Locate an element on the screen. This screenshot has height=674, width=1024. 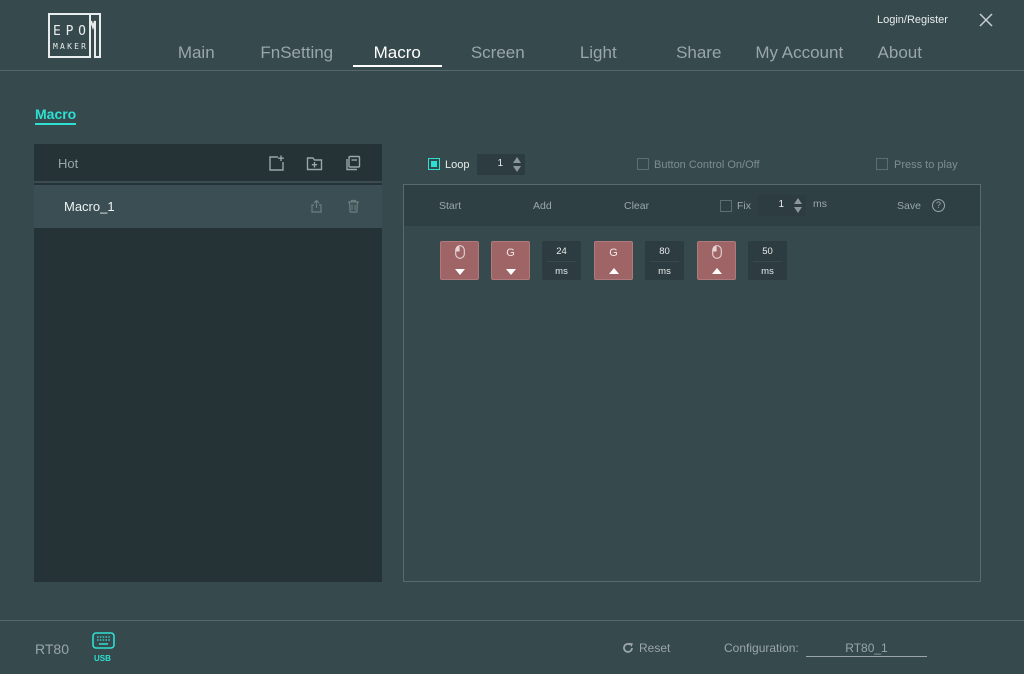
reset-button: Reset is located at coordinates (646, 648).